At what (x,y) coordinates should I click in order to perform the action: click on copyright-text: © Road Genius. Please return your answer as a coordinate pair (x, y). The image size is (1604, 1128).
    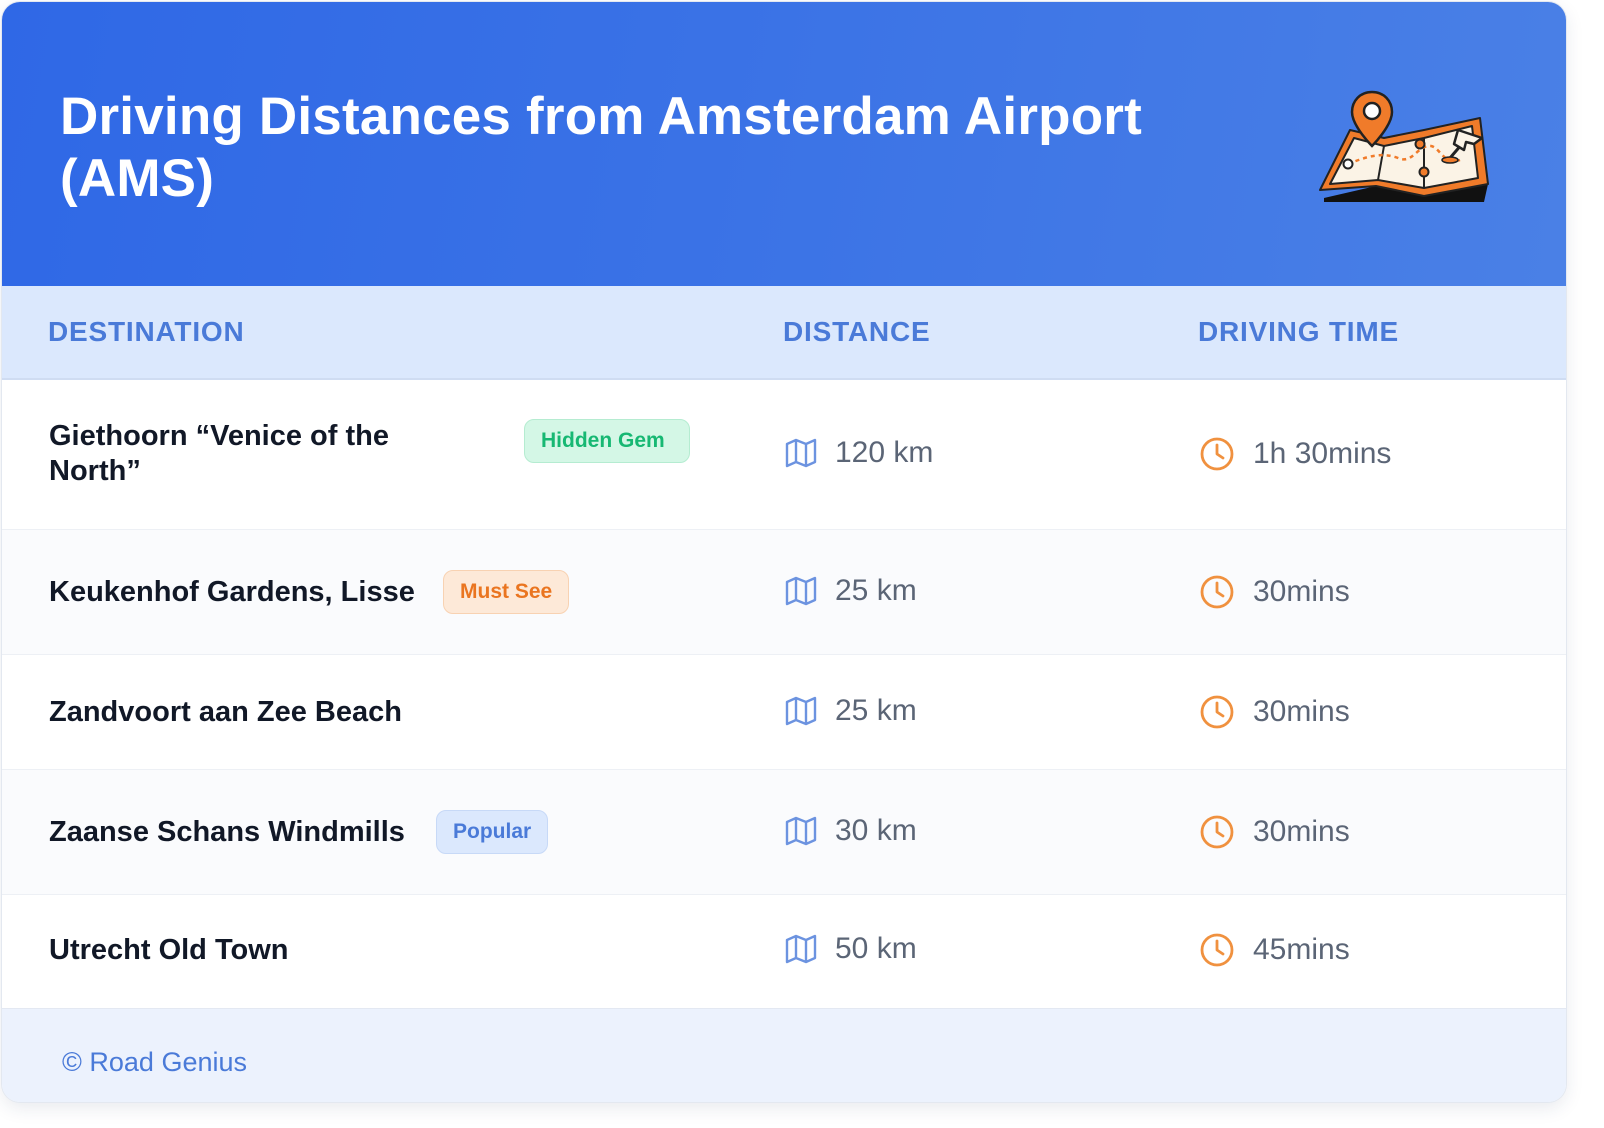
    Looking at the image, I should click on (154, 1062).